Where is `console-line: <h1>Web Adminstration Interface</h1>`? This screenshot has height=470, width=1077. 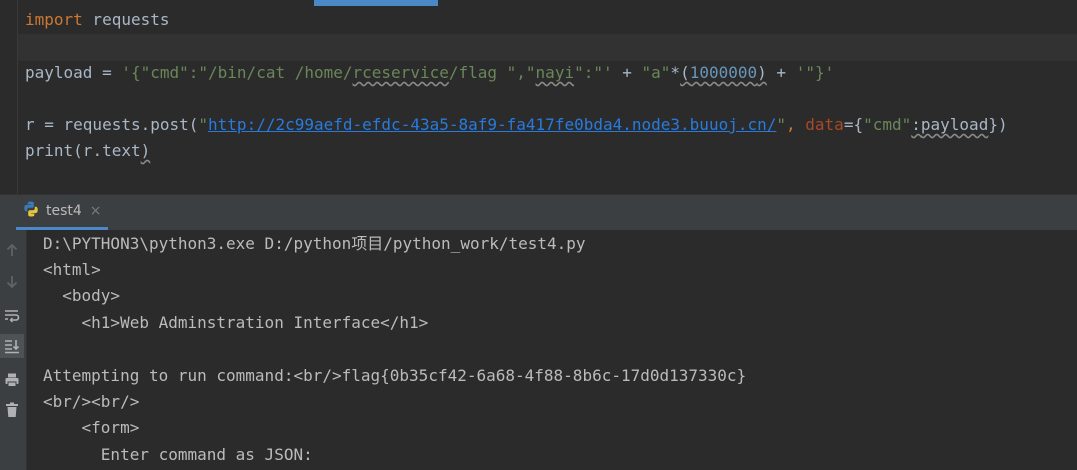
console-line: <h1>Web Adminstration Interface</h1> is located at coordinates (236, 322).